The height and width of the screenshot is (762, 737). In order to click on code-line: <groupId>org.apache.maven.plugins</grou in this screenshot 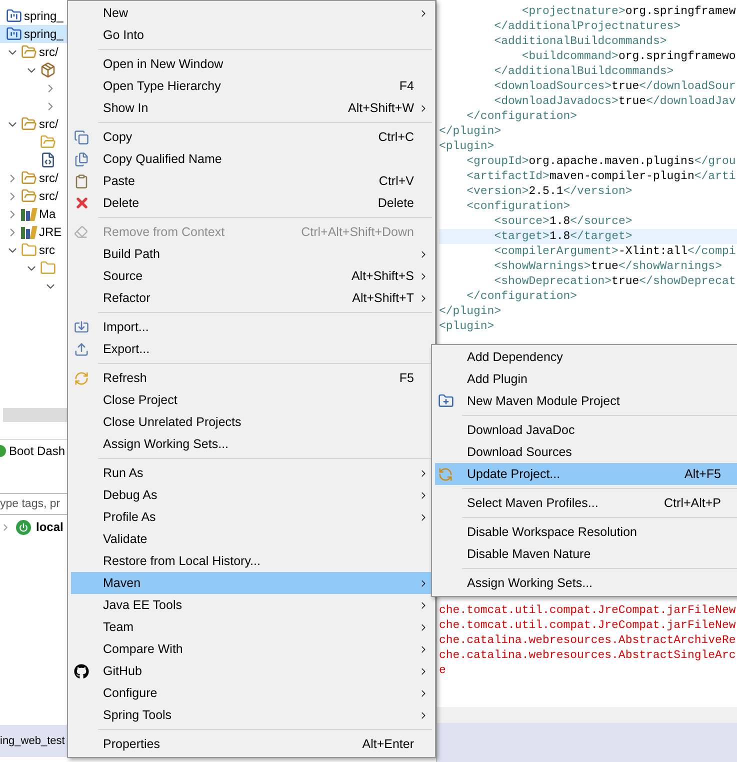, I will do `click(601, 161)`.